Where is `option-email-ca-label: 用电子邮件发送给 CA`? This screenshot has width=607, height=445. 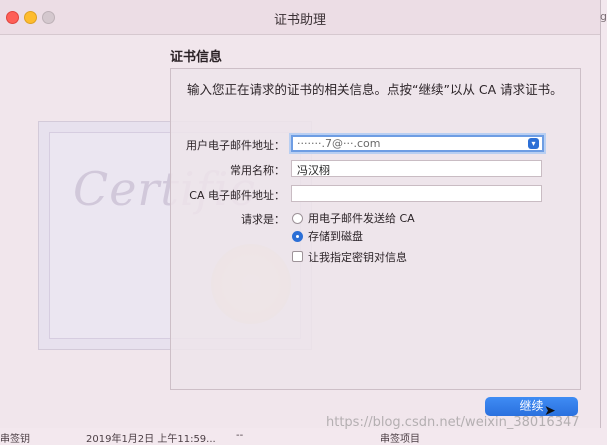 option-email-ca-label: 用电子邮件发送给 CA is located at coordinates (361, 218).